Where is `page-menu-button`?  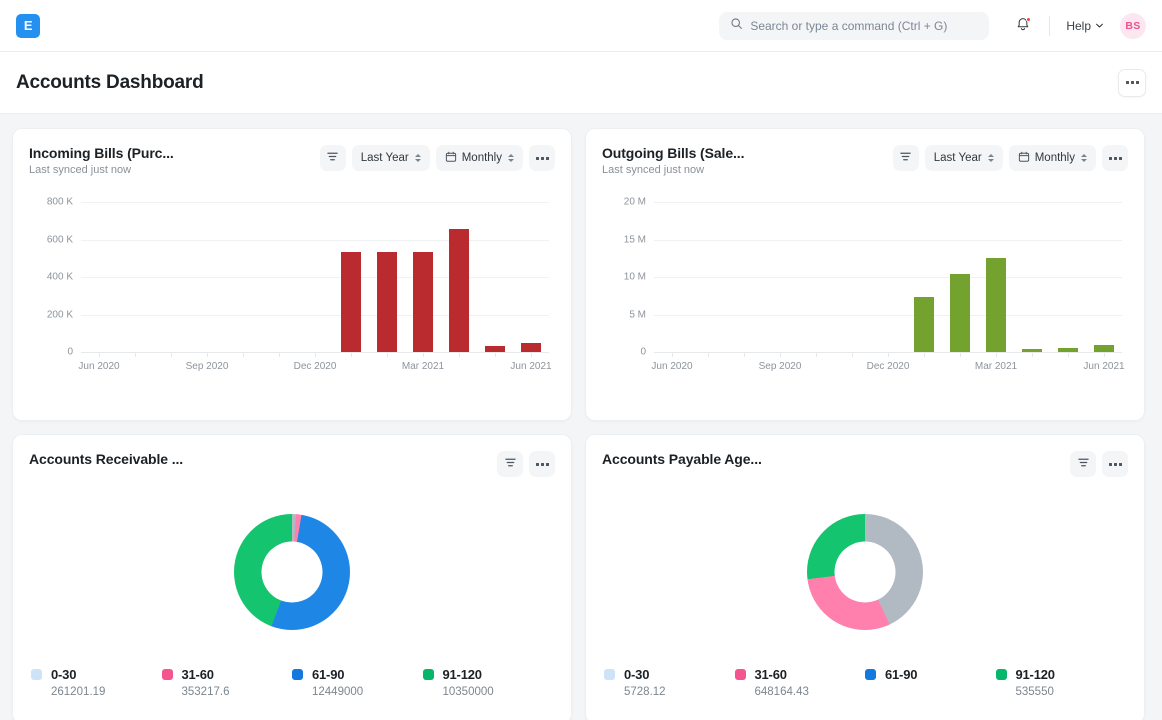
page-menu-button is located at coordinates (1132, 82).